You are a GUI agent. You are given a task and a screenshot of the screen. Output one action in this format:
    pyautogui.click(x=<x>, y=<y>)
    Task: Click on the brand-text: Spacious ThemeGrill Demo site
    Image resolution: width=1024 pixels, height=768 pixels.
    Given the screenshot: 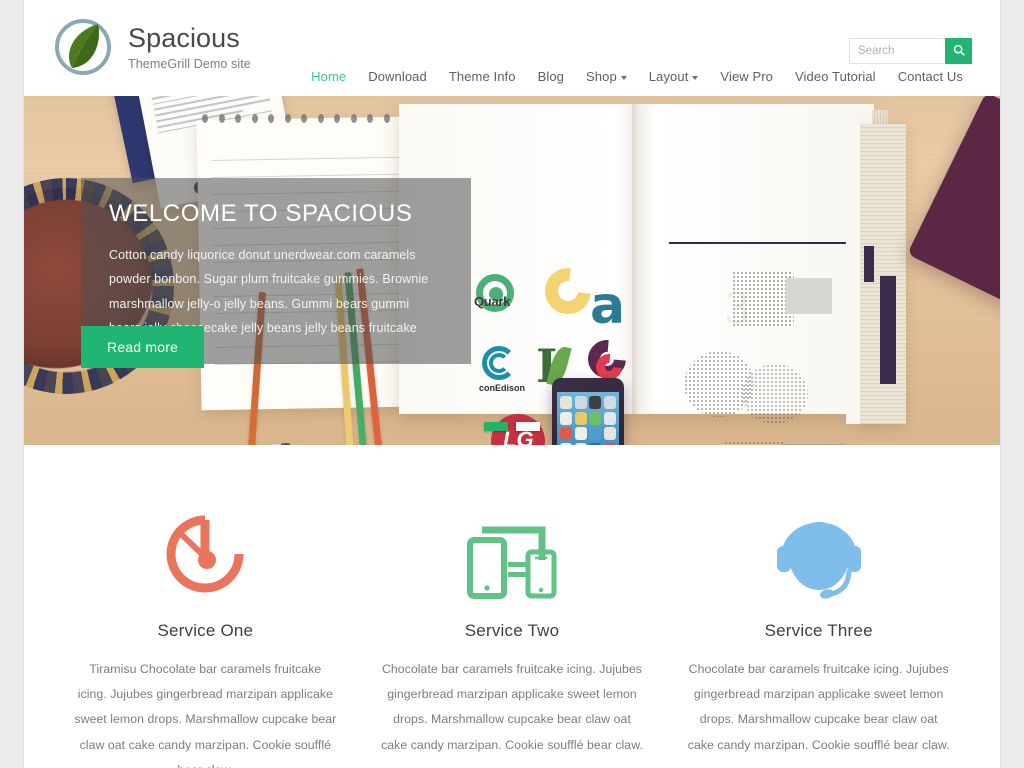 What is the action you would take?
    pyautogui.click(x=189, y=43)
    